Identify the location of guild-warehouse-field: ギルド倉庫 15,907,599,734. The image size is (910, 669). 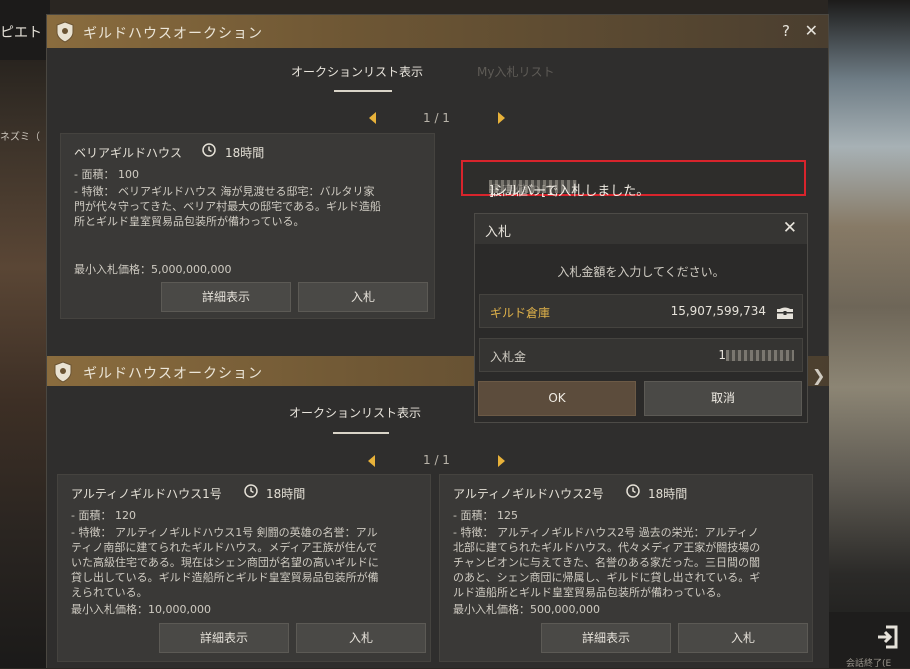
(641, 311).